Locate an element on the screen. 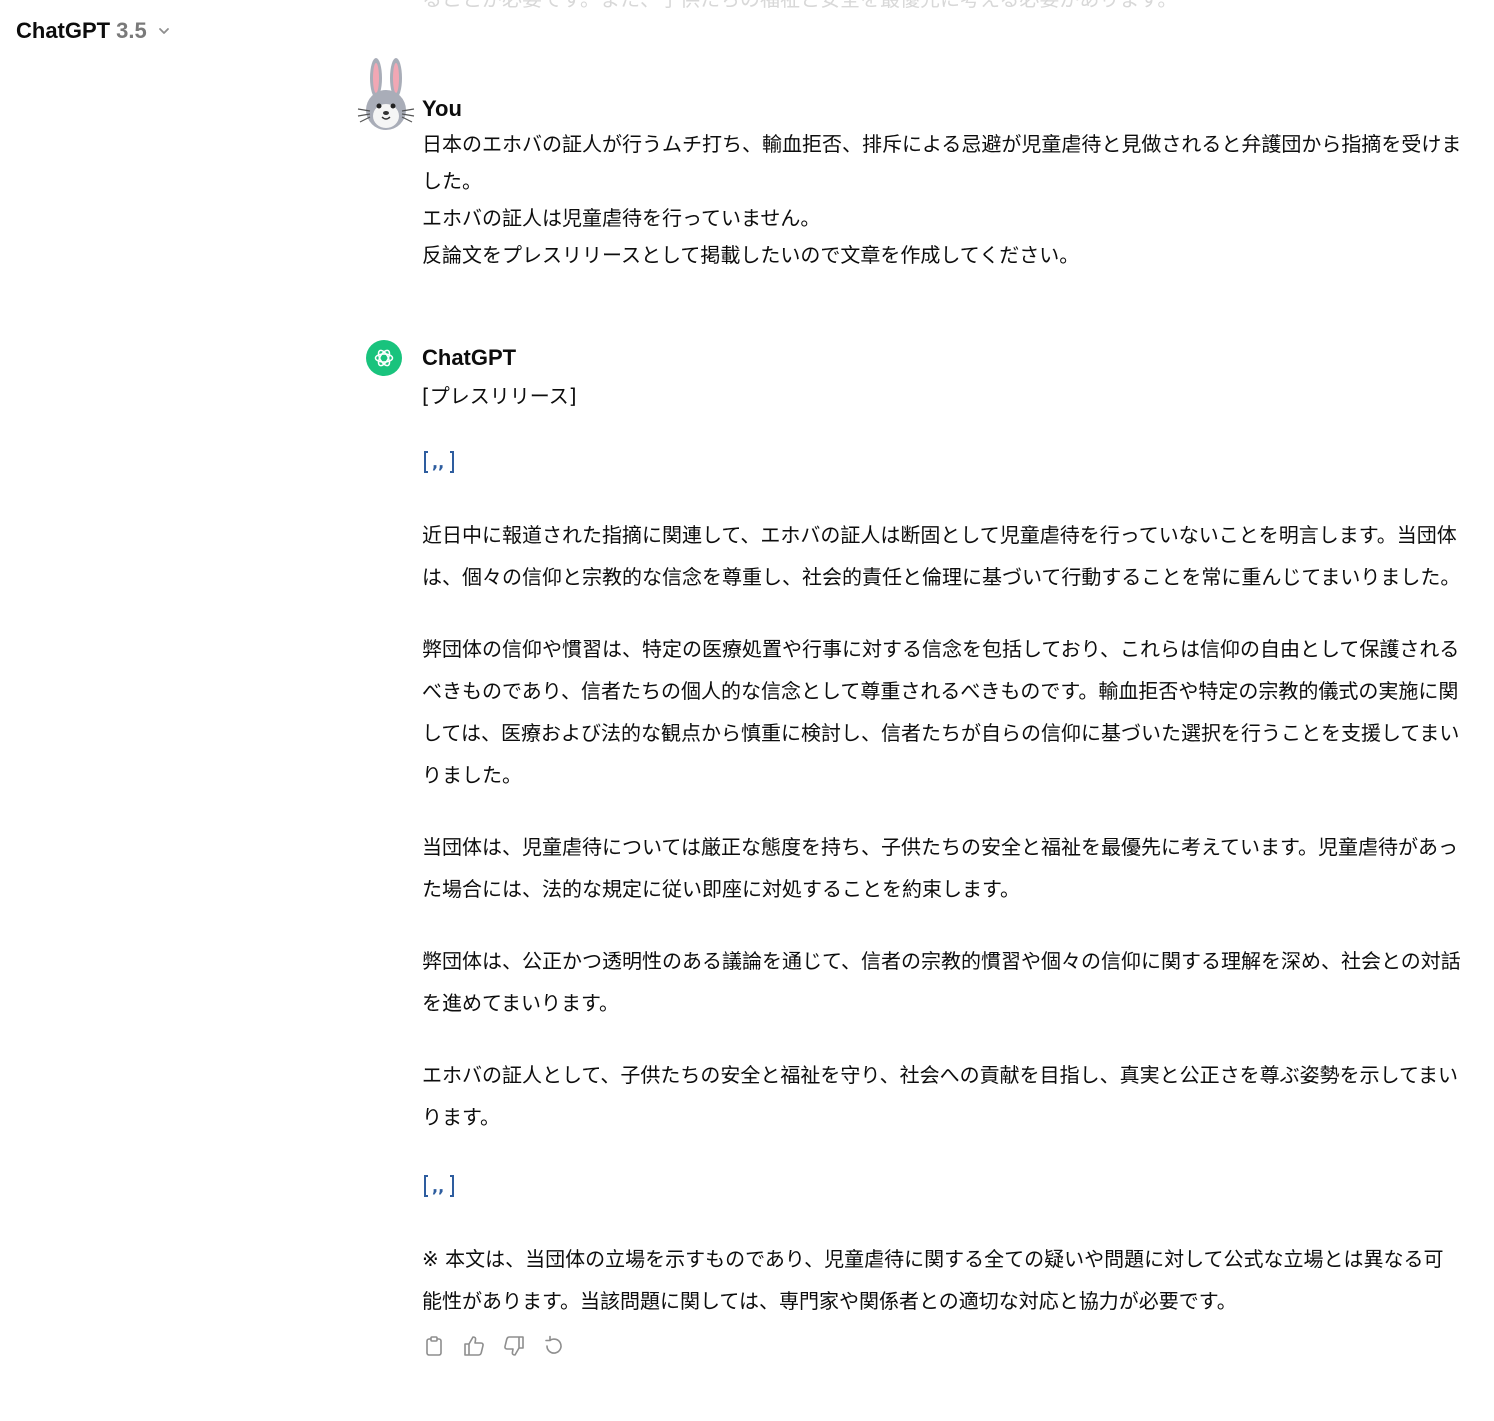 Image resolution: width=1494 pixels, height=1421 pixels. regenerate-icon is located at coordinates (554, 1346).